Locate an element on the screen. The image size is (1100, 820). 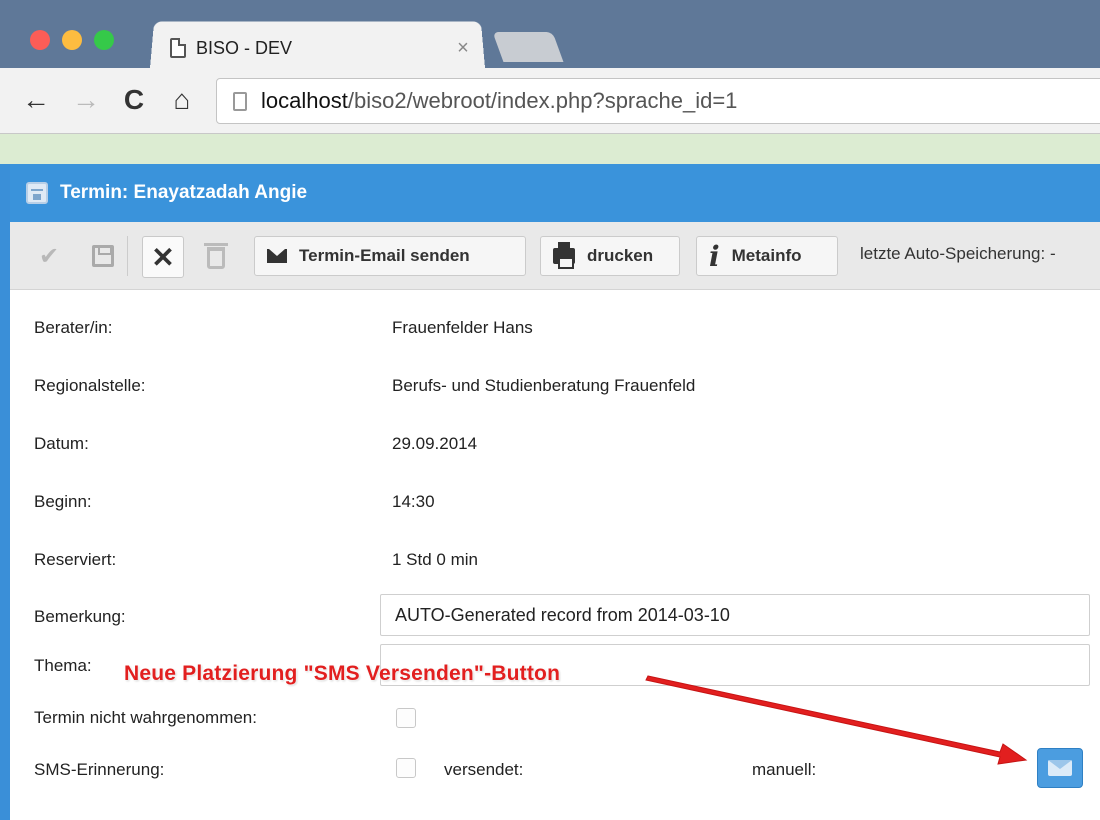
autosave-status: letzte Auto-Speicherung: - is located at coordinates (958, 253).